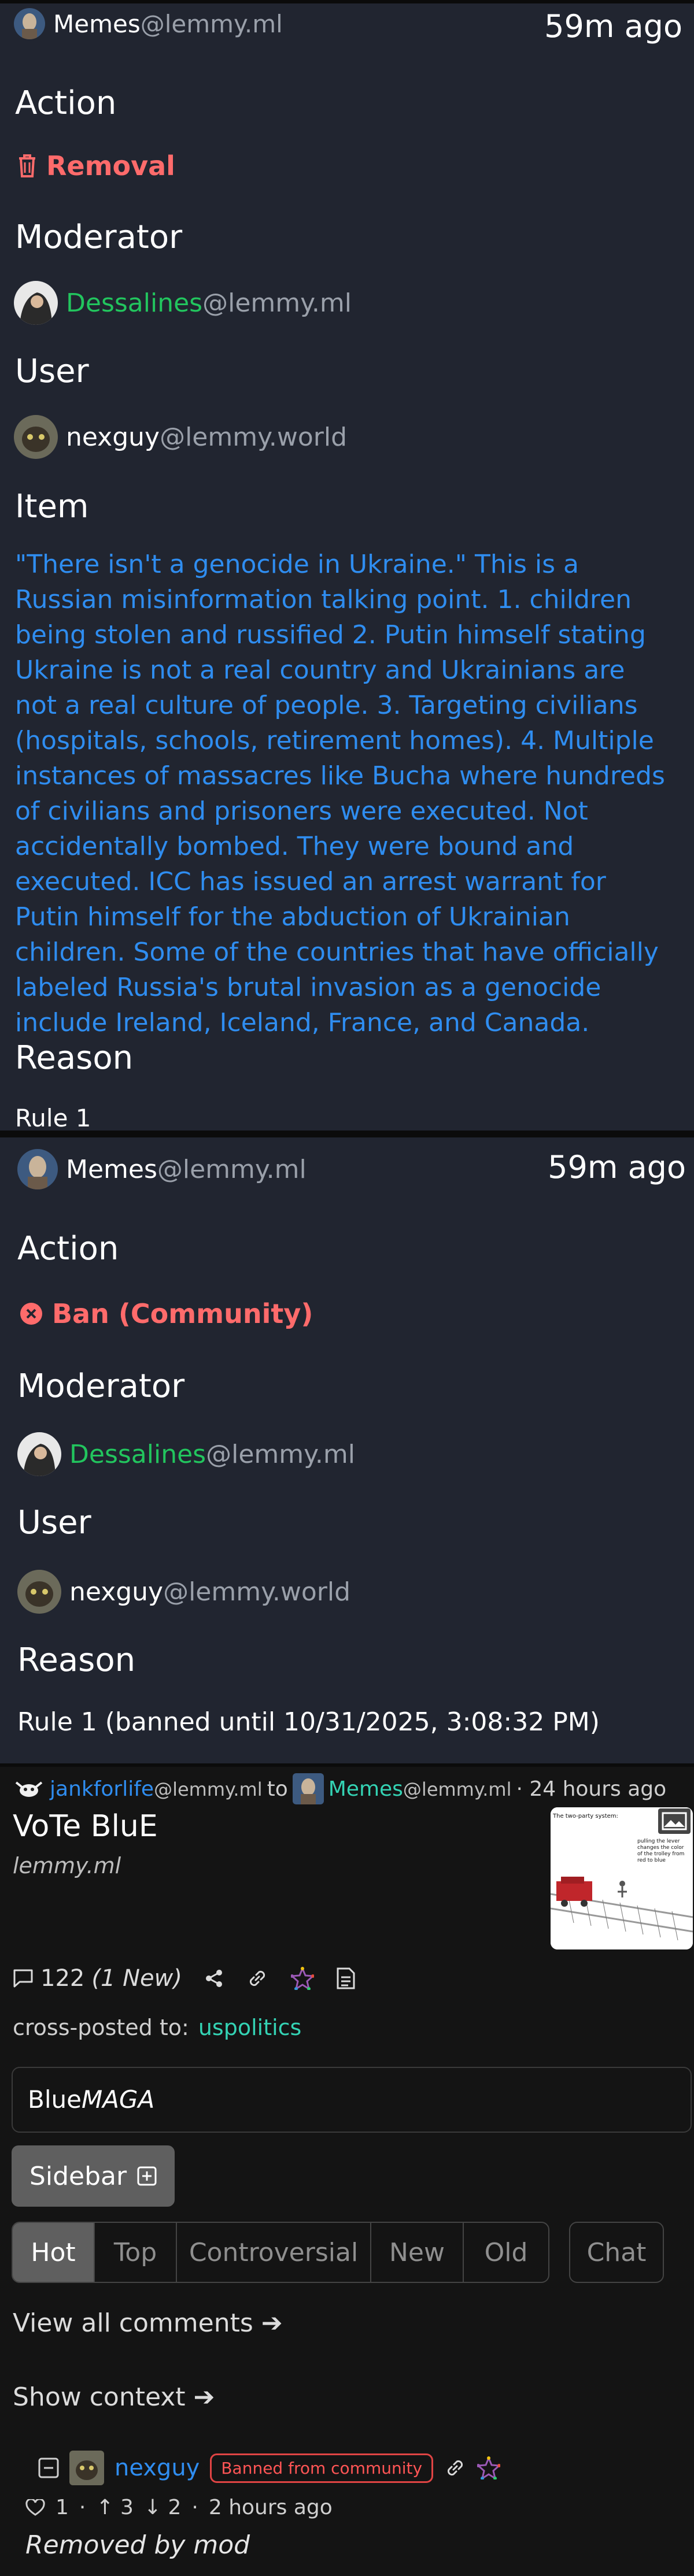 Image resolution: width=694 pixels, height=2576 pixels. Describe the element at coordinates (616, 2252) in the screenshot. I see `chat-view-button: Chat` at that location.